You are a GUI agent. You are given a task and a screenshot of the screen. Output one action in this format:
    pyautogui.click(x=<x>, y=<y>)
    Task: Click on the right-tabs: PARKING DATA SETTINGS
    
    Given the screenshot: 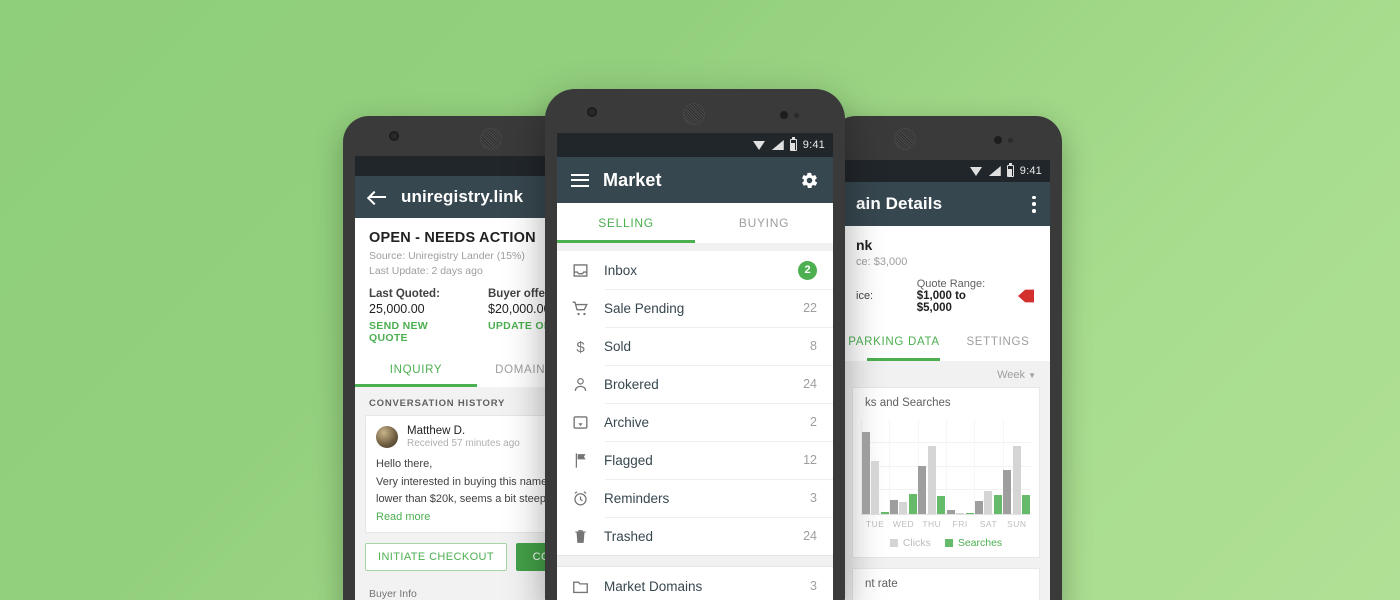 What is the action you would take?
    pyautogui.click(x=946, y=342)
    